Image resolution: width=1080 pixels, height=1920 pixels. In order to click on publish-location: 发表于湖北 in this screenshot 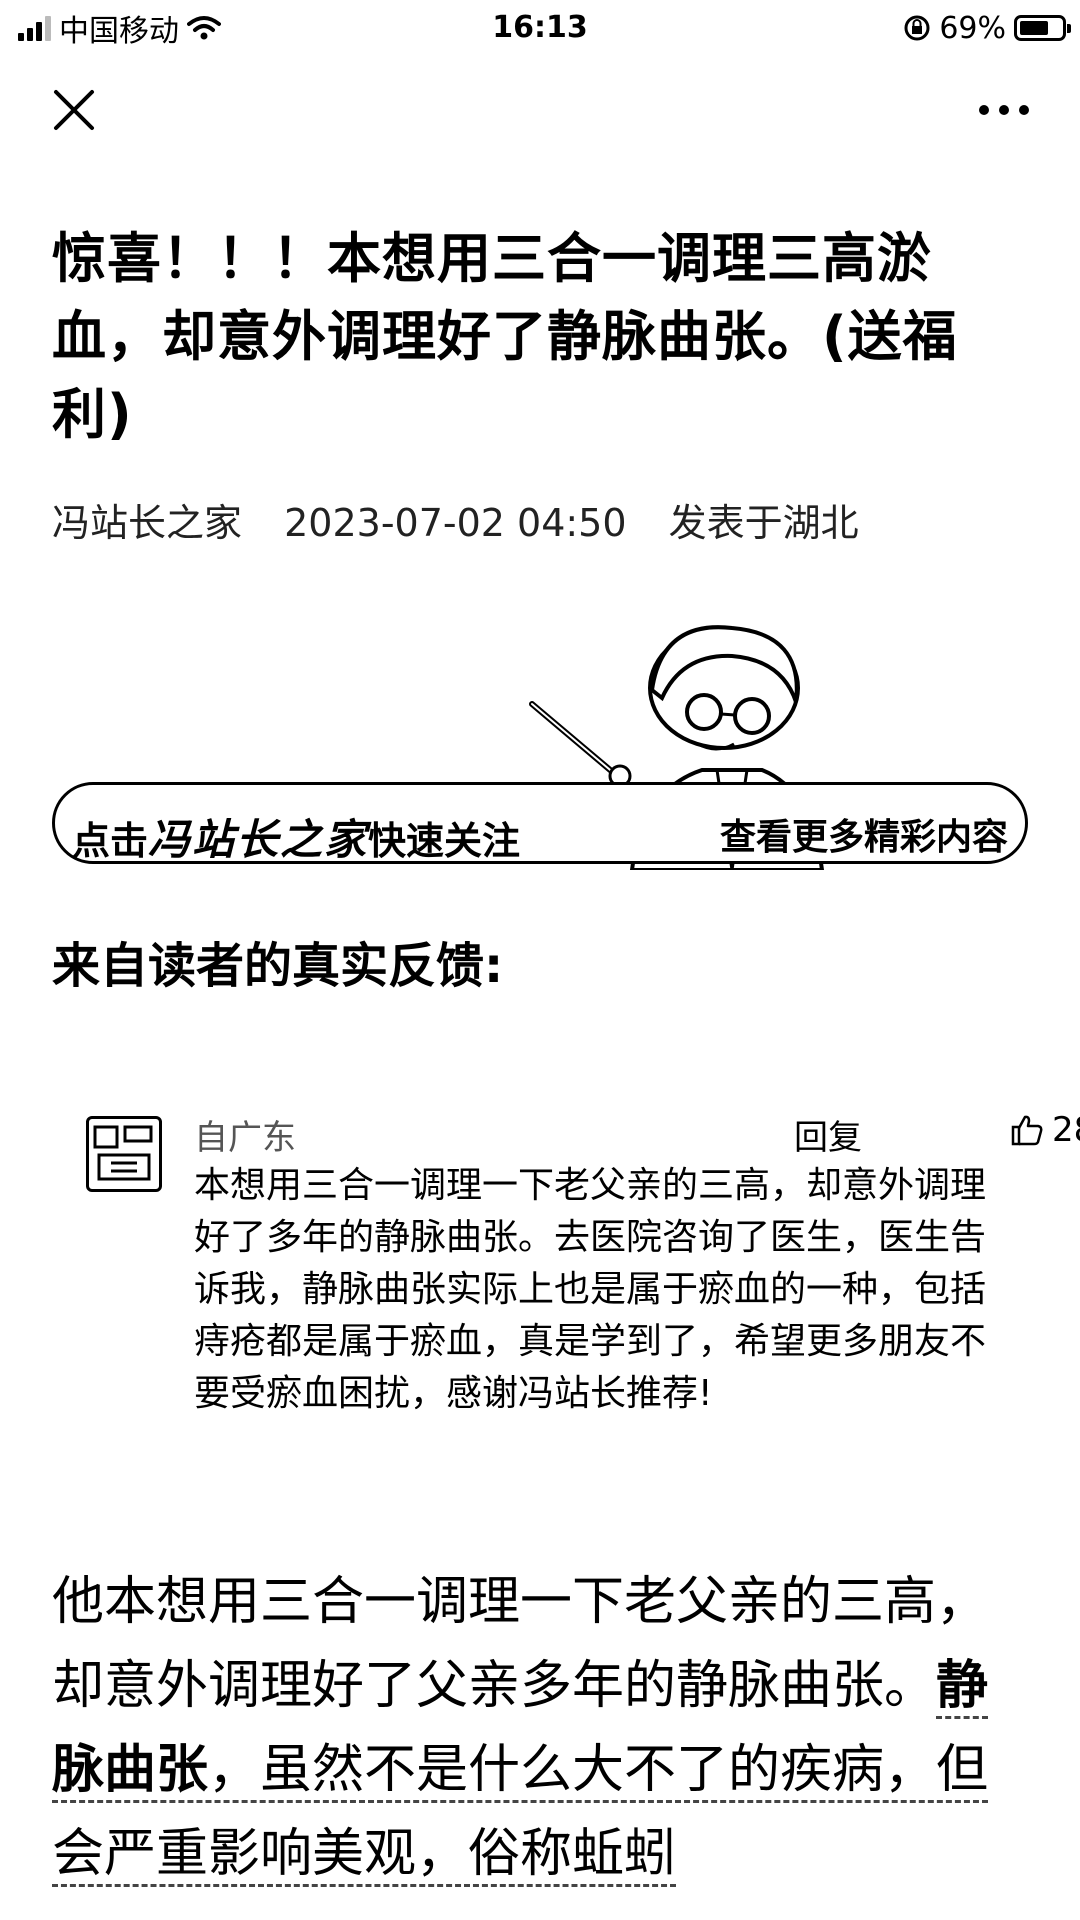, I will do `click(763, 523)`.